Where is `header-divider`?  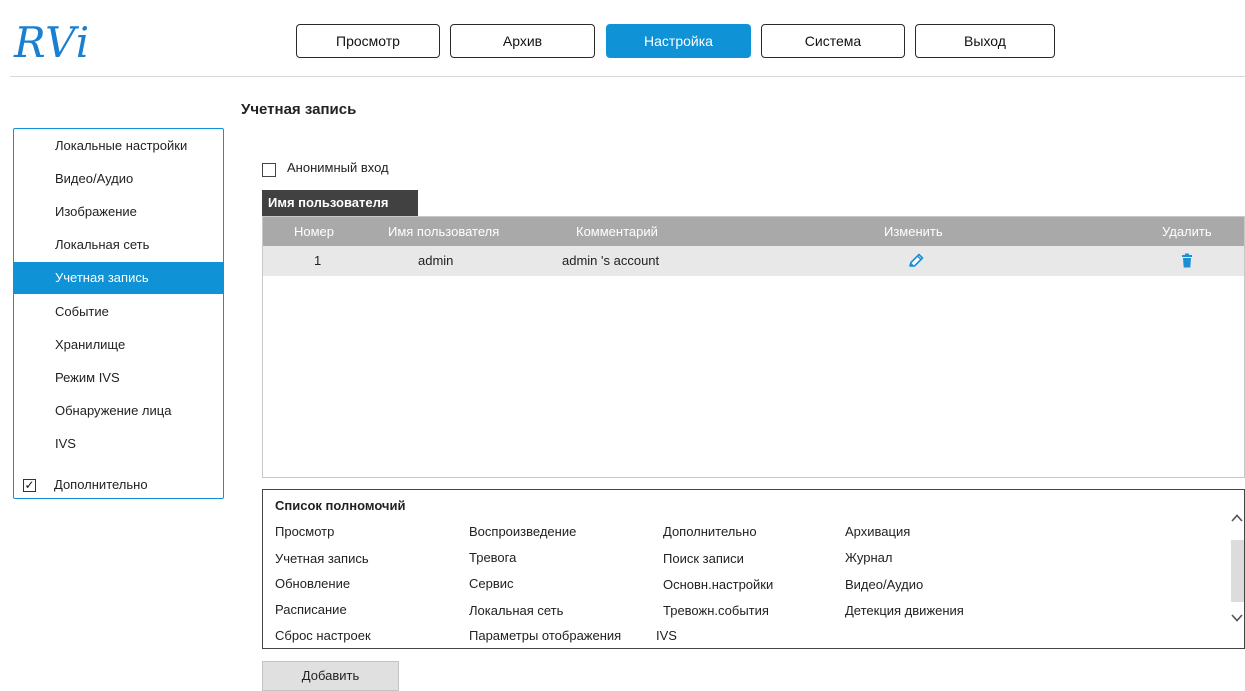 header-divider is located at coordinates (627, 76).